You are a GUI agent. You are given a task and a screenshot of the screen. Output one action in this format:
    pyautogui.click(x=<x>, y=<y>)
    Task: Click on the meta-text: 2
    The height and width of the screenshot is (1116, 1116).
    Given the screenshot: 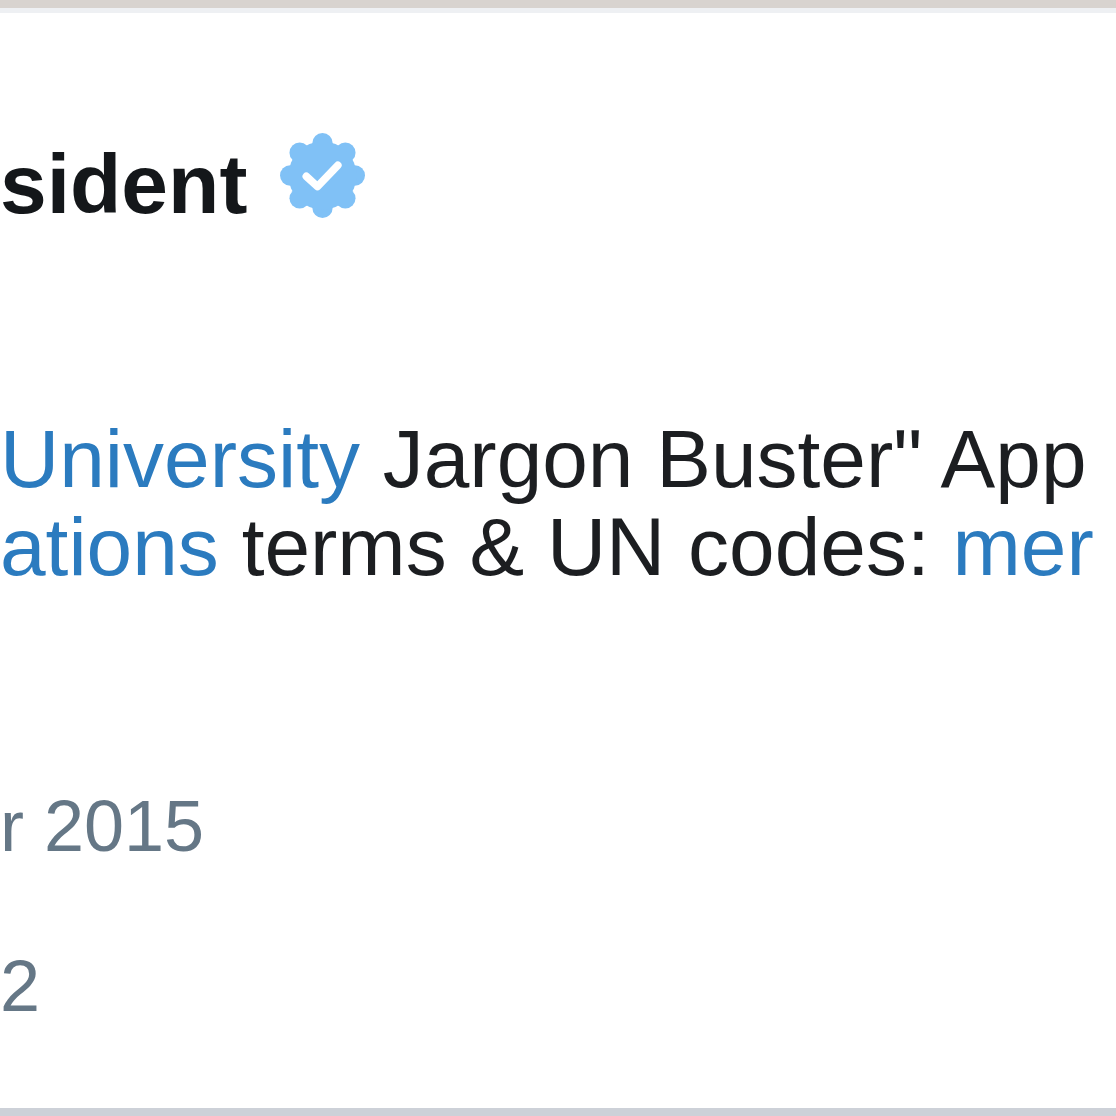 What is the action you would take?
    pyautogui.click(x=20, y=986)
    